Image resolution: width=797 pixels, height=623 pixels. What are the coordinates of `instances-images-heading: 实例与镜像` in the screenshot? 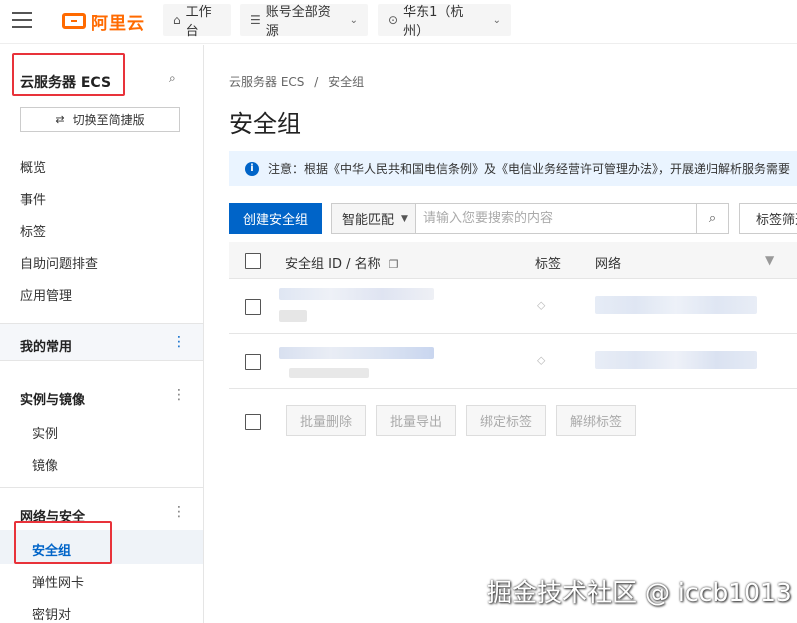 It's located at (52, 398).